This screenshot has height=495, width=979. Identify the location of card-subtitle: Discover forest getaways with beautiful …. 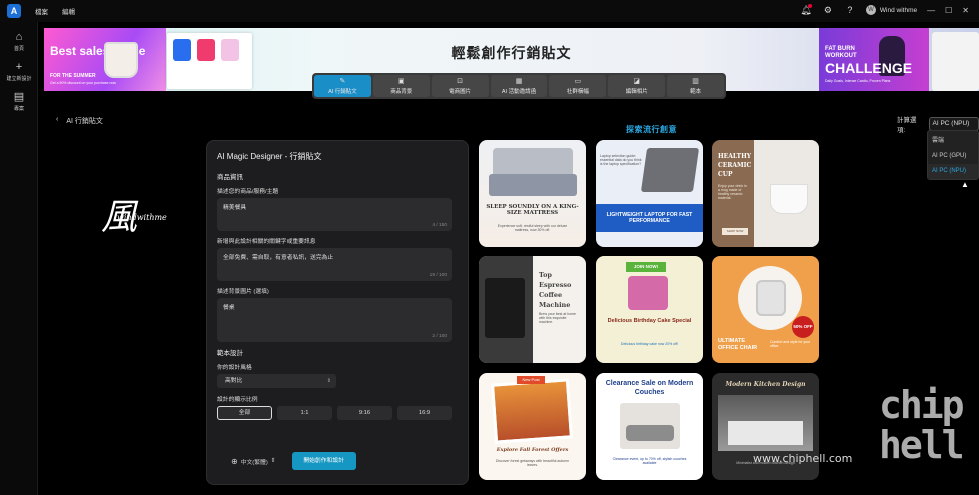
(532, 463).